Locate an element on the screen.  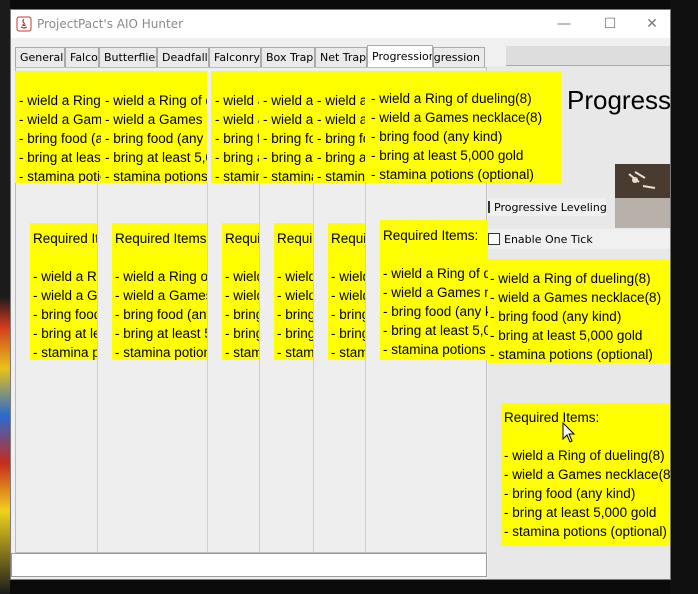
tab-progression: Progression is located at coordinates (400, 56).